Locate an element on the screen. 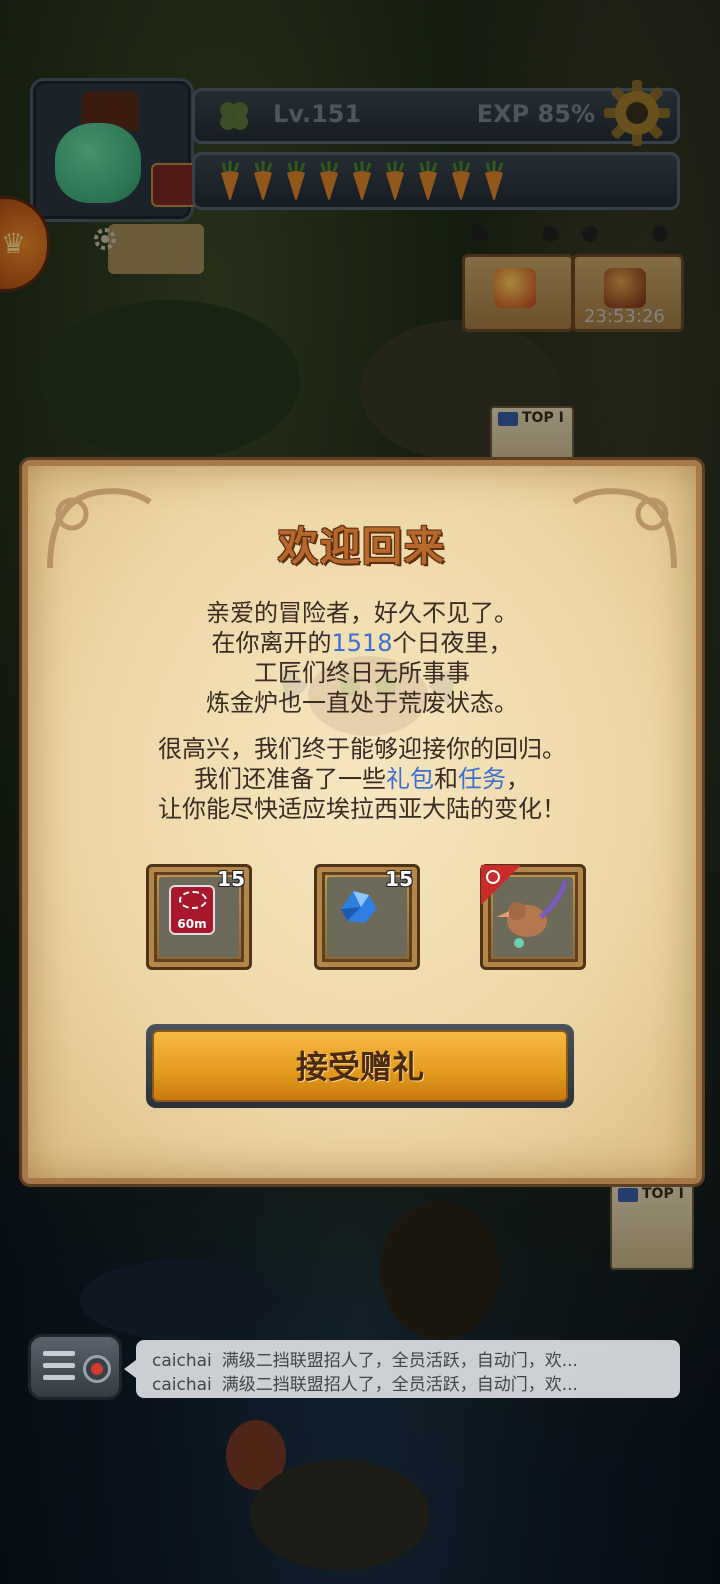 The image size is (720, 1584). message-line: 我们还准备了一些礼包和任务， is located at coordinates (362, 779).